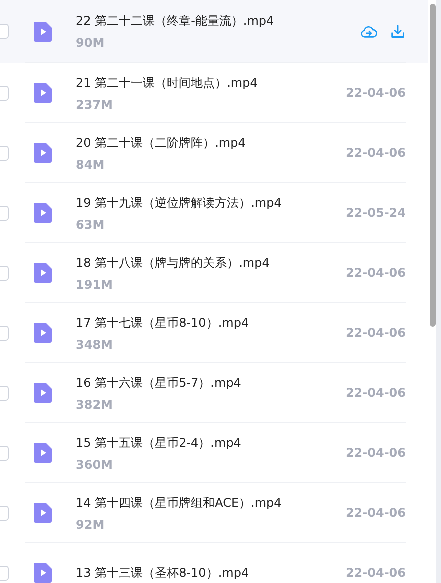  Describe the element at coordinates (179, 203) in the screenshot. I see `file-name: 19 第十九课（逆位牌解读方法）.mp4` at that location.